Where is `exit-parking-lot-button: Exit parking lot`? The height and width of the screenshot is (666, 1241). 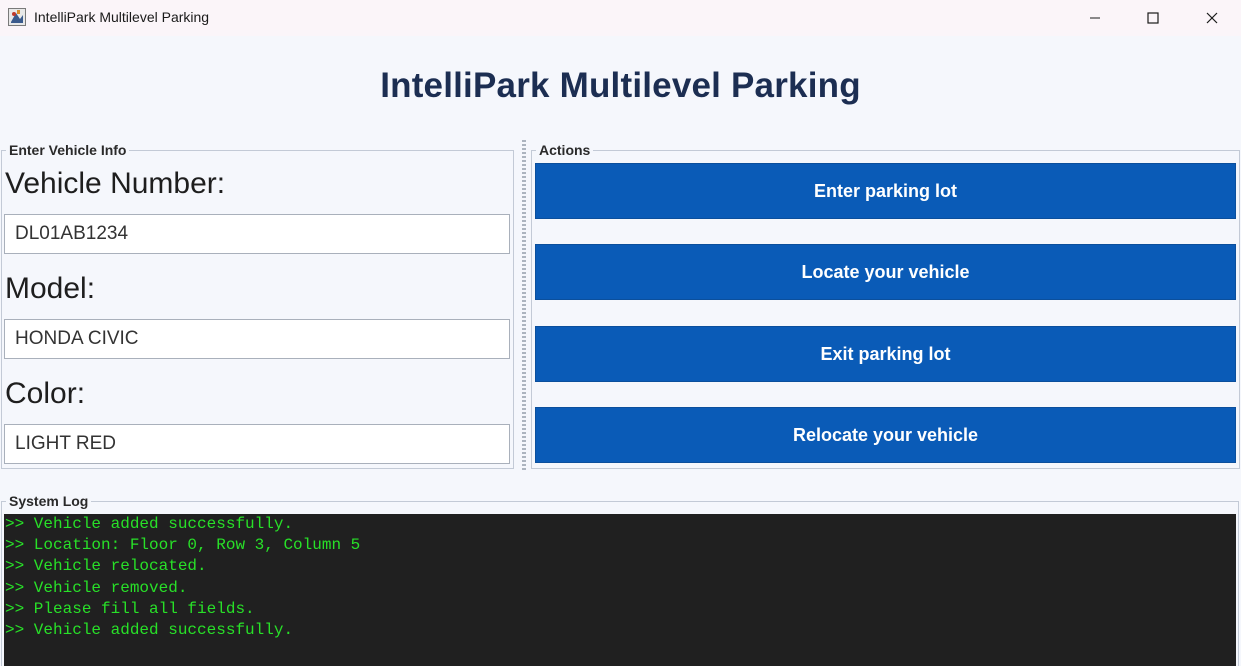
exit-parking-lot-button: Exit parking lot is located at coordinates (885, 354).